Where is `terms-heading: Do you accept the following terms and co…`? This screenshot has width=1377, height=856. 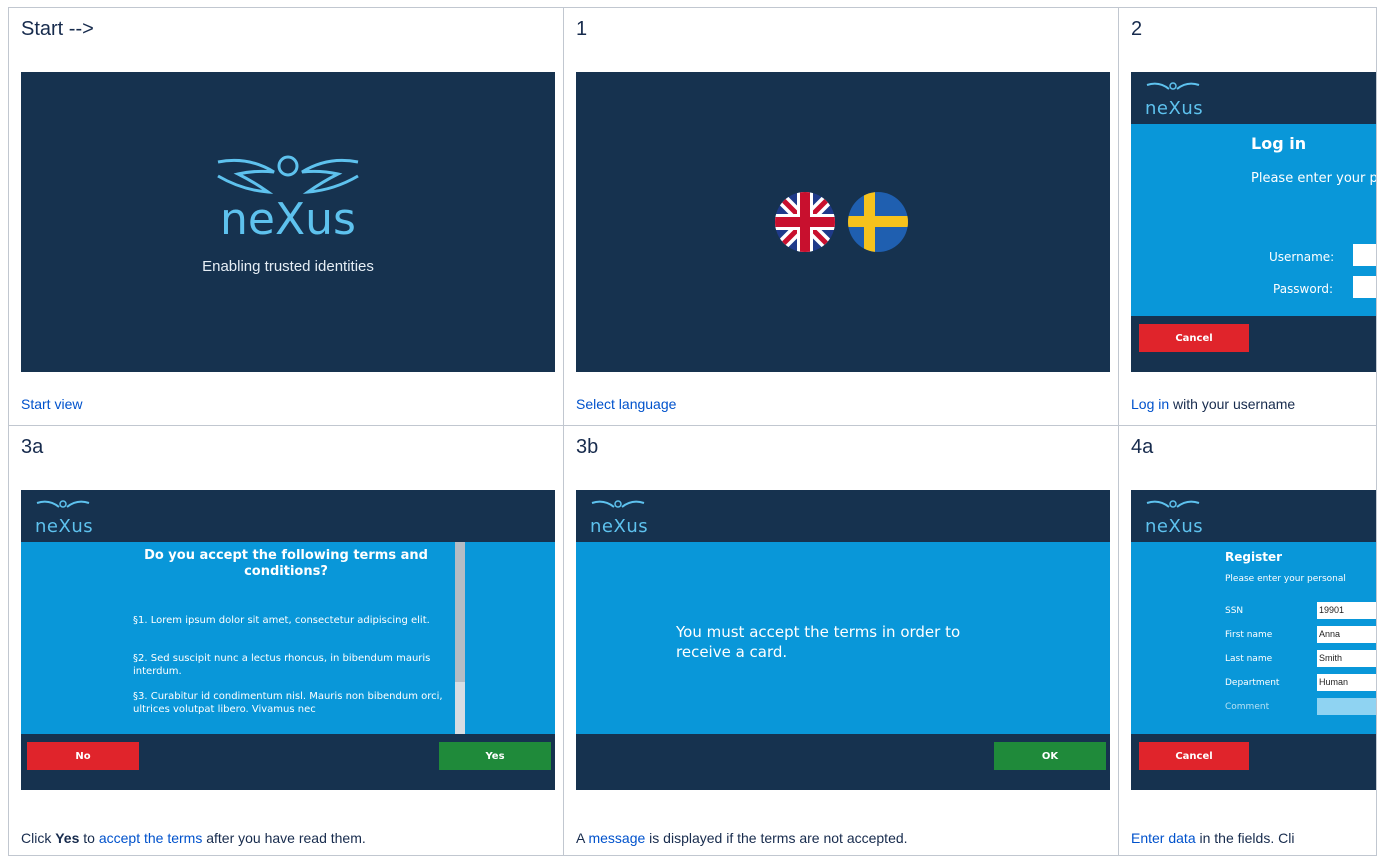 terms-heading: Do you accept the following terms and co… is located at coordinates (286, 563).